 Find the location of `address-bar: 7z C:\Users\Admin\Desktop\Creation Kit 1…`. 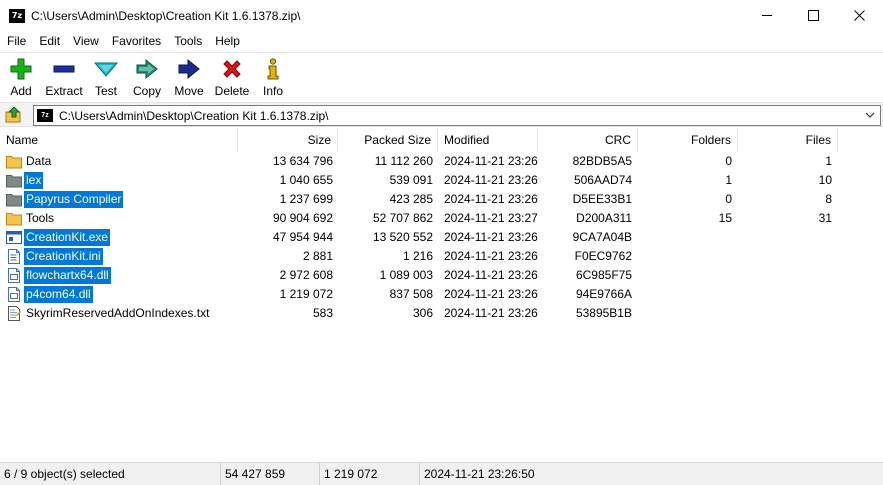

address-bar: 7z C:\Users\Admin\Desktop\Creation Kit 1… is located at coordinates (441, 114).